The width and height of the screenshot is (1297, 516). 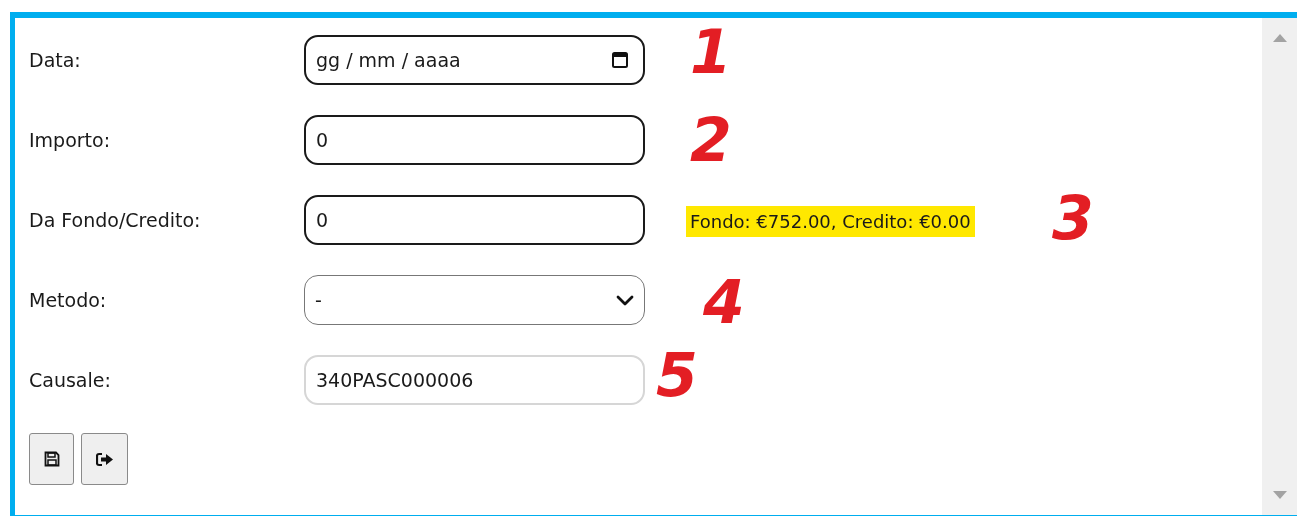 What do you see at coordinates (115, 220) in the screenshot?
I see `field-label: Da Fondo/Credito:` at bounding box center [115, 220].